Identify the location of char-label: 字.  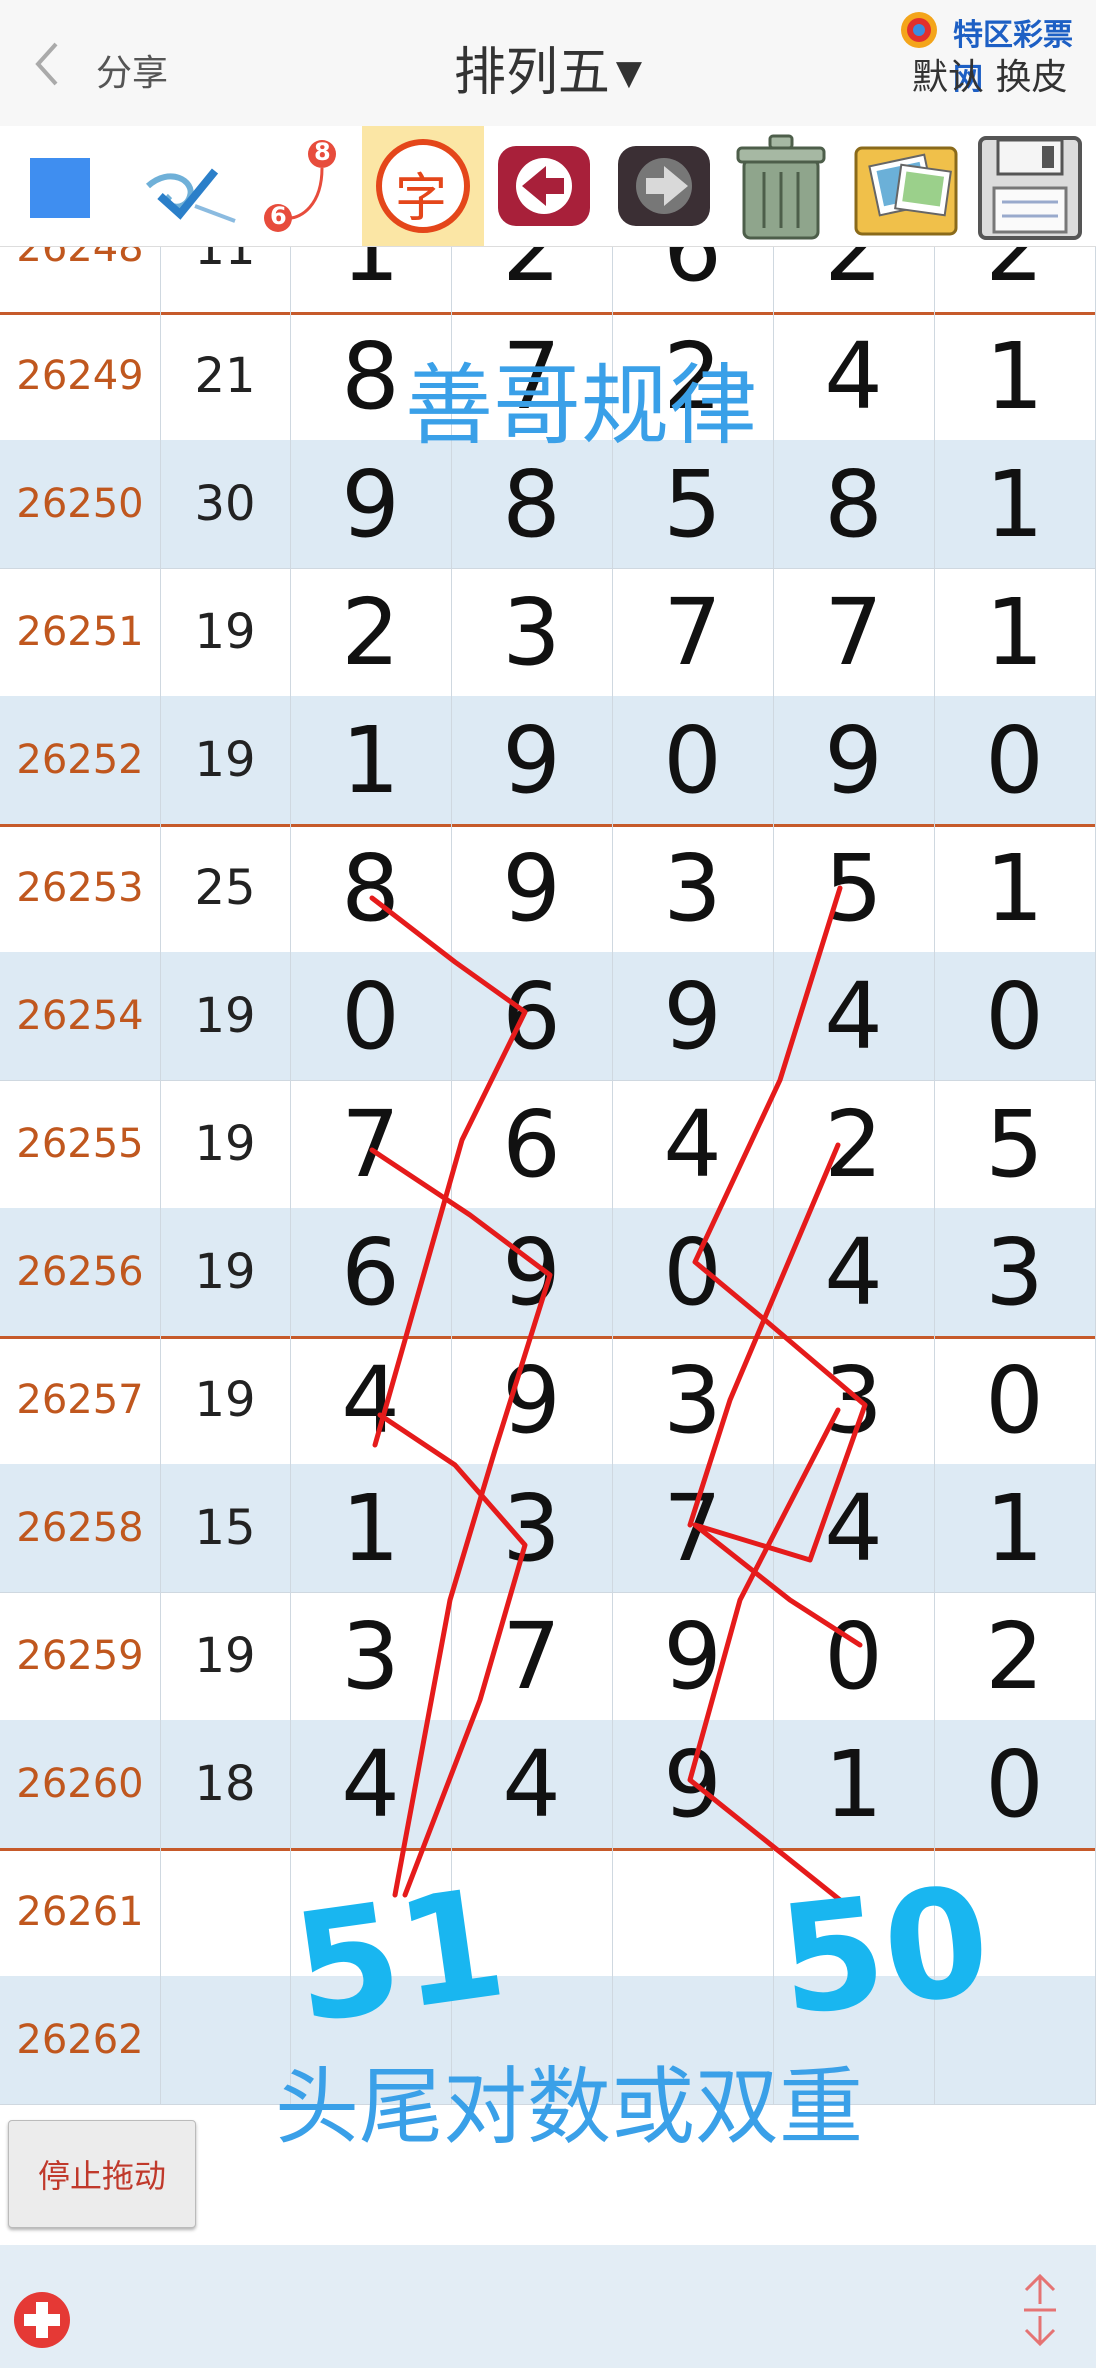
(421, 199).